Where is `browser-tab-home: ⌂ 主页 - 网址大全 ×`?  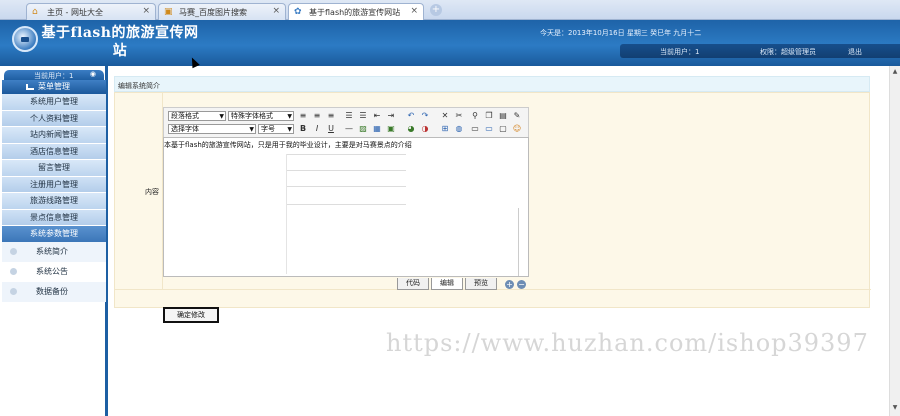 browser-tab-home: ⌂ 主页 - 网址大全 × is located at coordinates (91, 11).